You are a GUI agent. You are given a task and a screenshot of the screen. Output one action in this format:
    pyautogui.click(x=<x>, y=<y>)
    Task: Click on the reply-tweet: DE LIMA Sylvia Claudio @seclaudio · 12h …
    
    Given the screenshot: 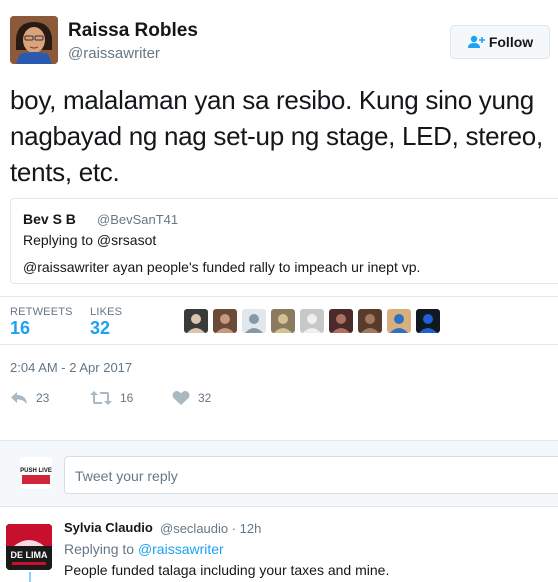 What is the action you would take?
    pyautogui.click(x=279, y=544)
    